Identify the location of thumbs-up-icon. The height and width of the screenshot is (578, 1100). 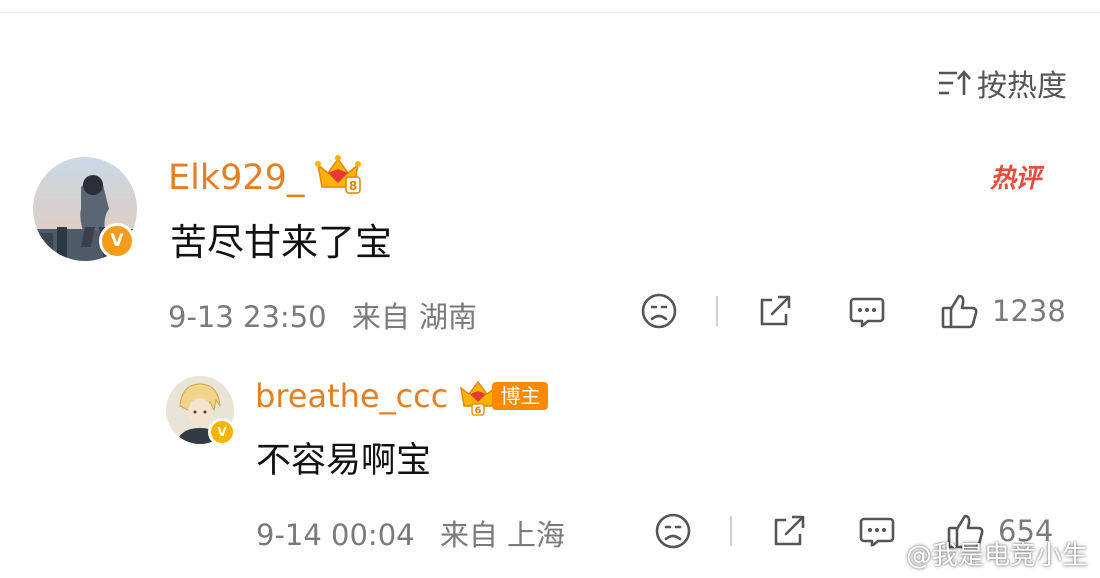
(959, 311).